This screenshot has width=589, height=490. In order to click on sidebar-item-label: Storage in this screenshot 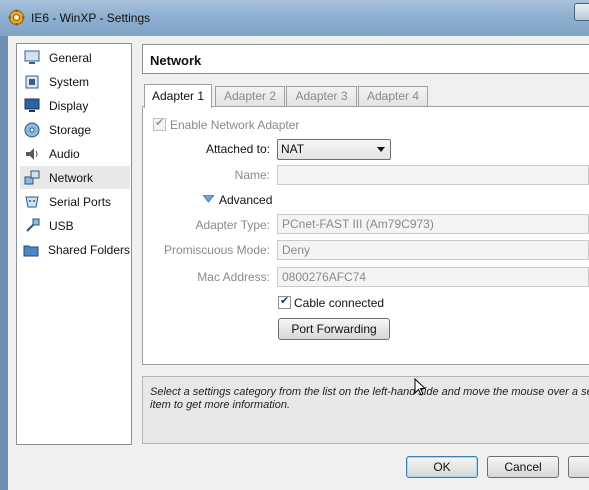, I will do `click(70, 129)`.